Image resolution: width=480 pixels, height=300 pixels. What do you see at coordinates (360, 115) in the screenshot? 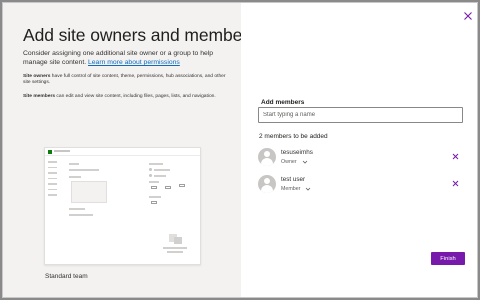
I see `add-members-input` at bounding box center [360, 115].